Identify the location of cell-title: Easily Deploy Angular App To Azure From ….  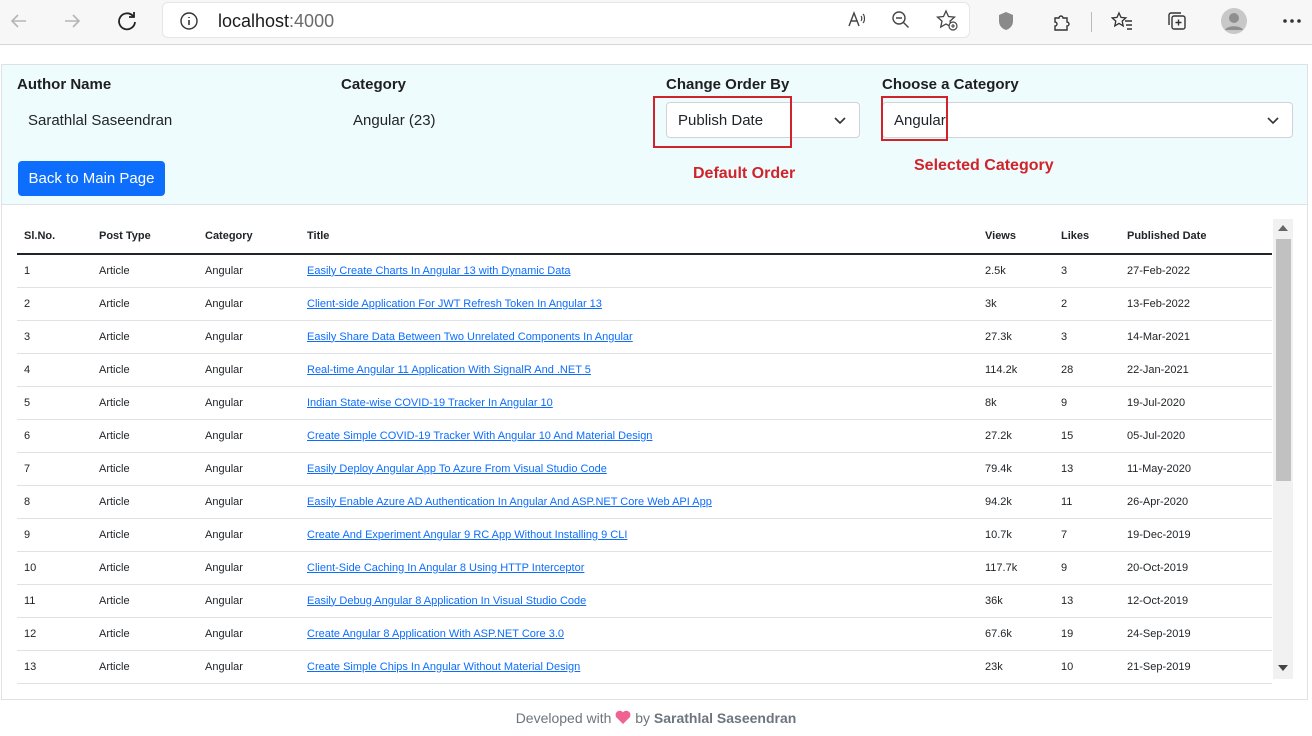
(639, 469).